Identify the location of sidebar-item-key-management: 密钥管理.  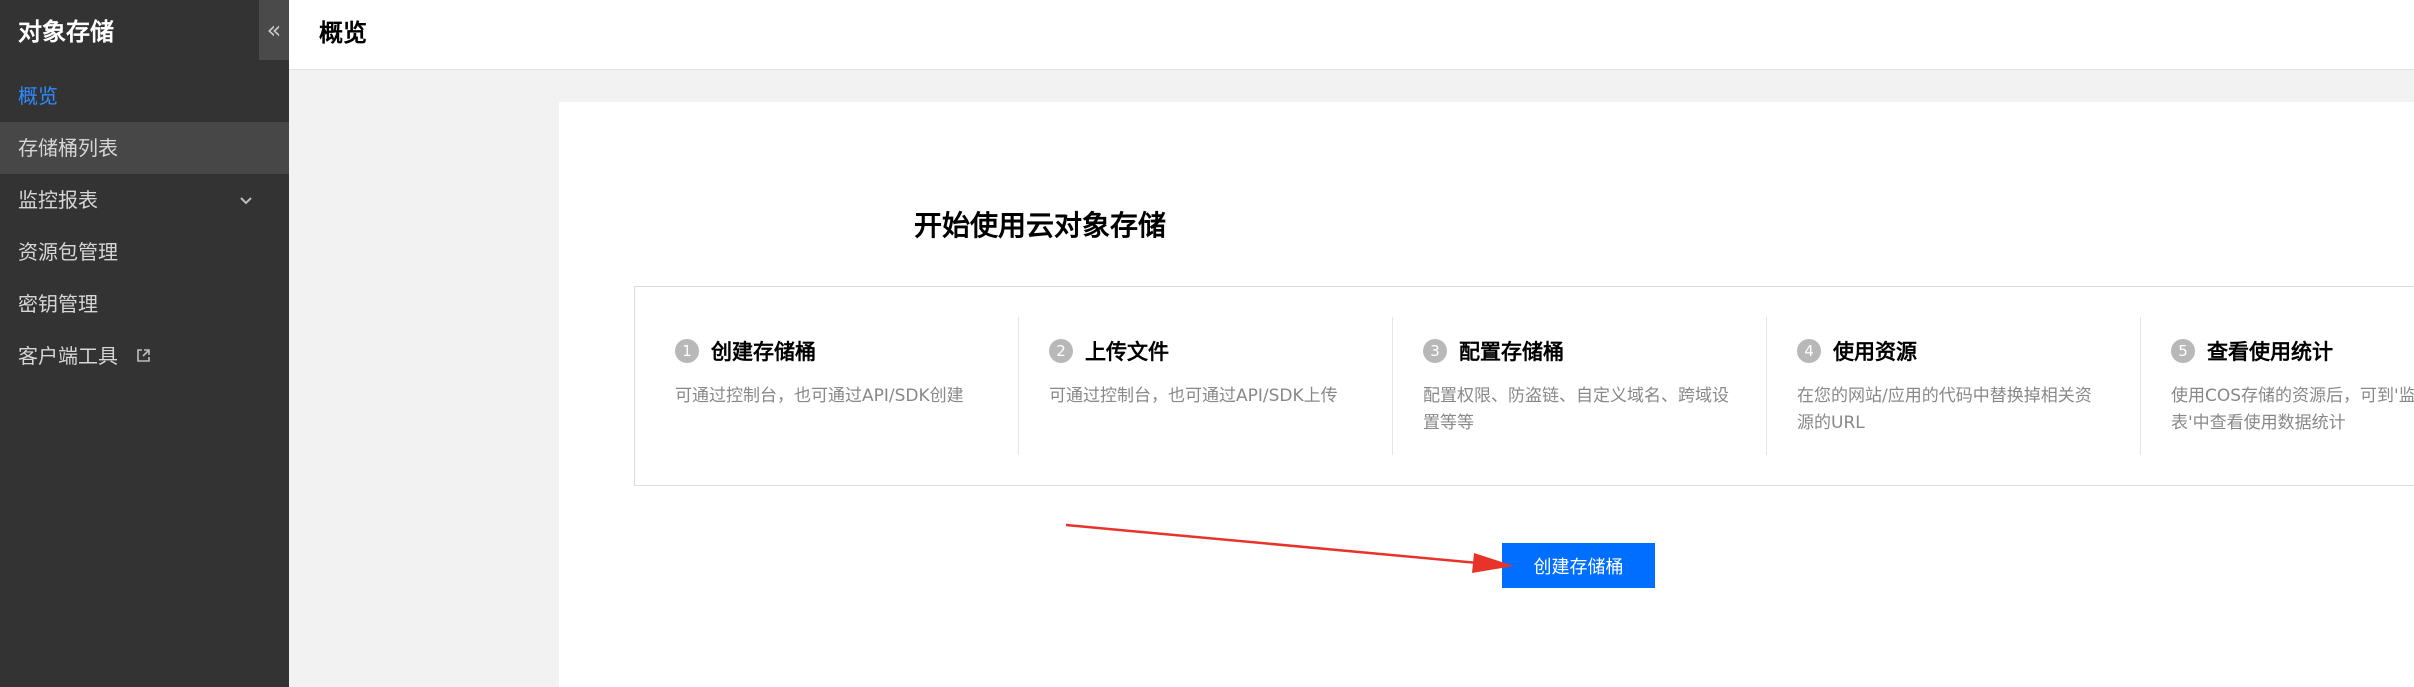
(144, 304).